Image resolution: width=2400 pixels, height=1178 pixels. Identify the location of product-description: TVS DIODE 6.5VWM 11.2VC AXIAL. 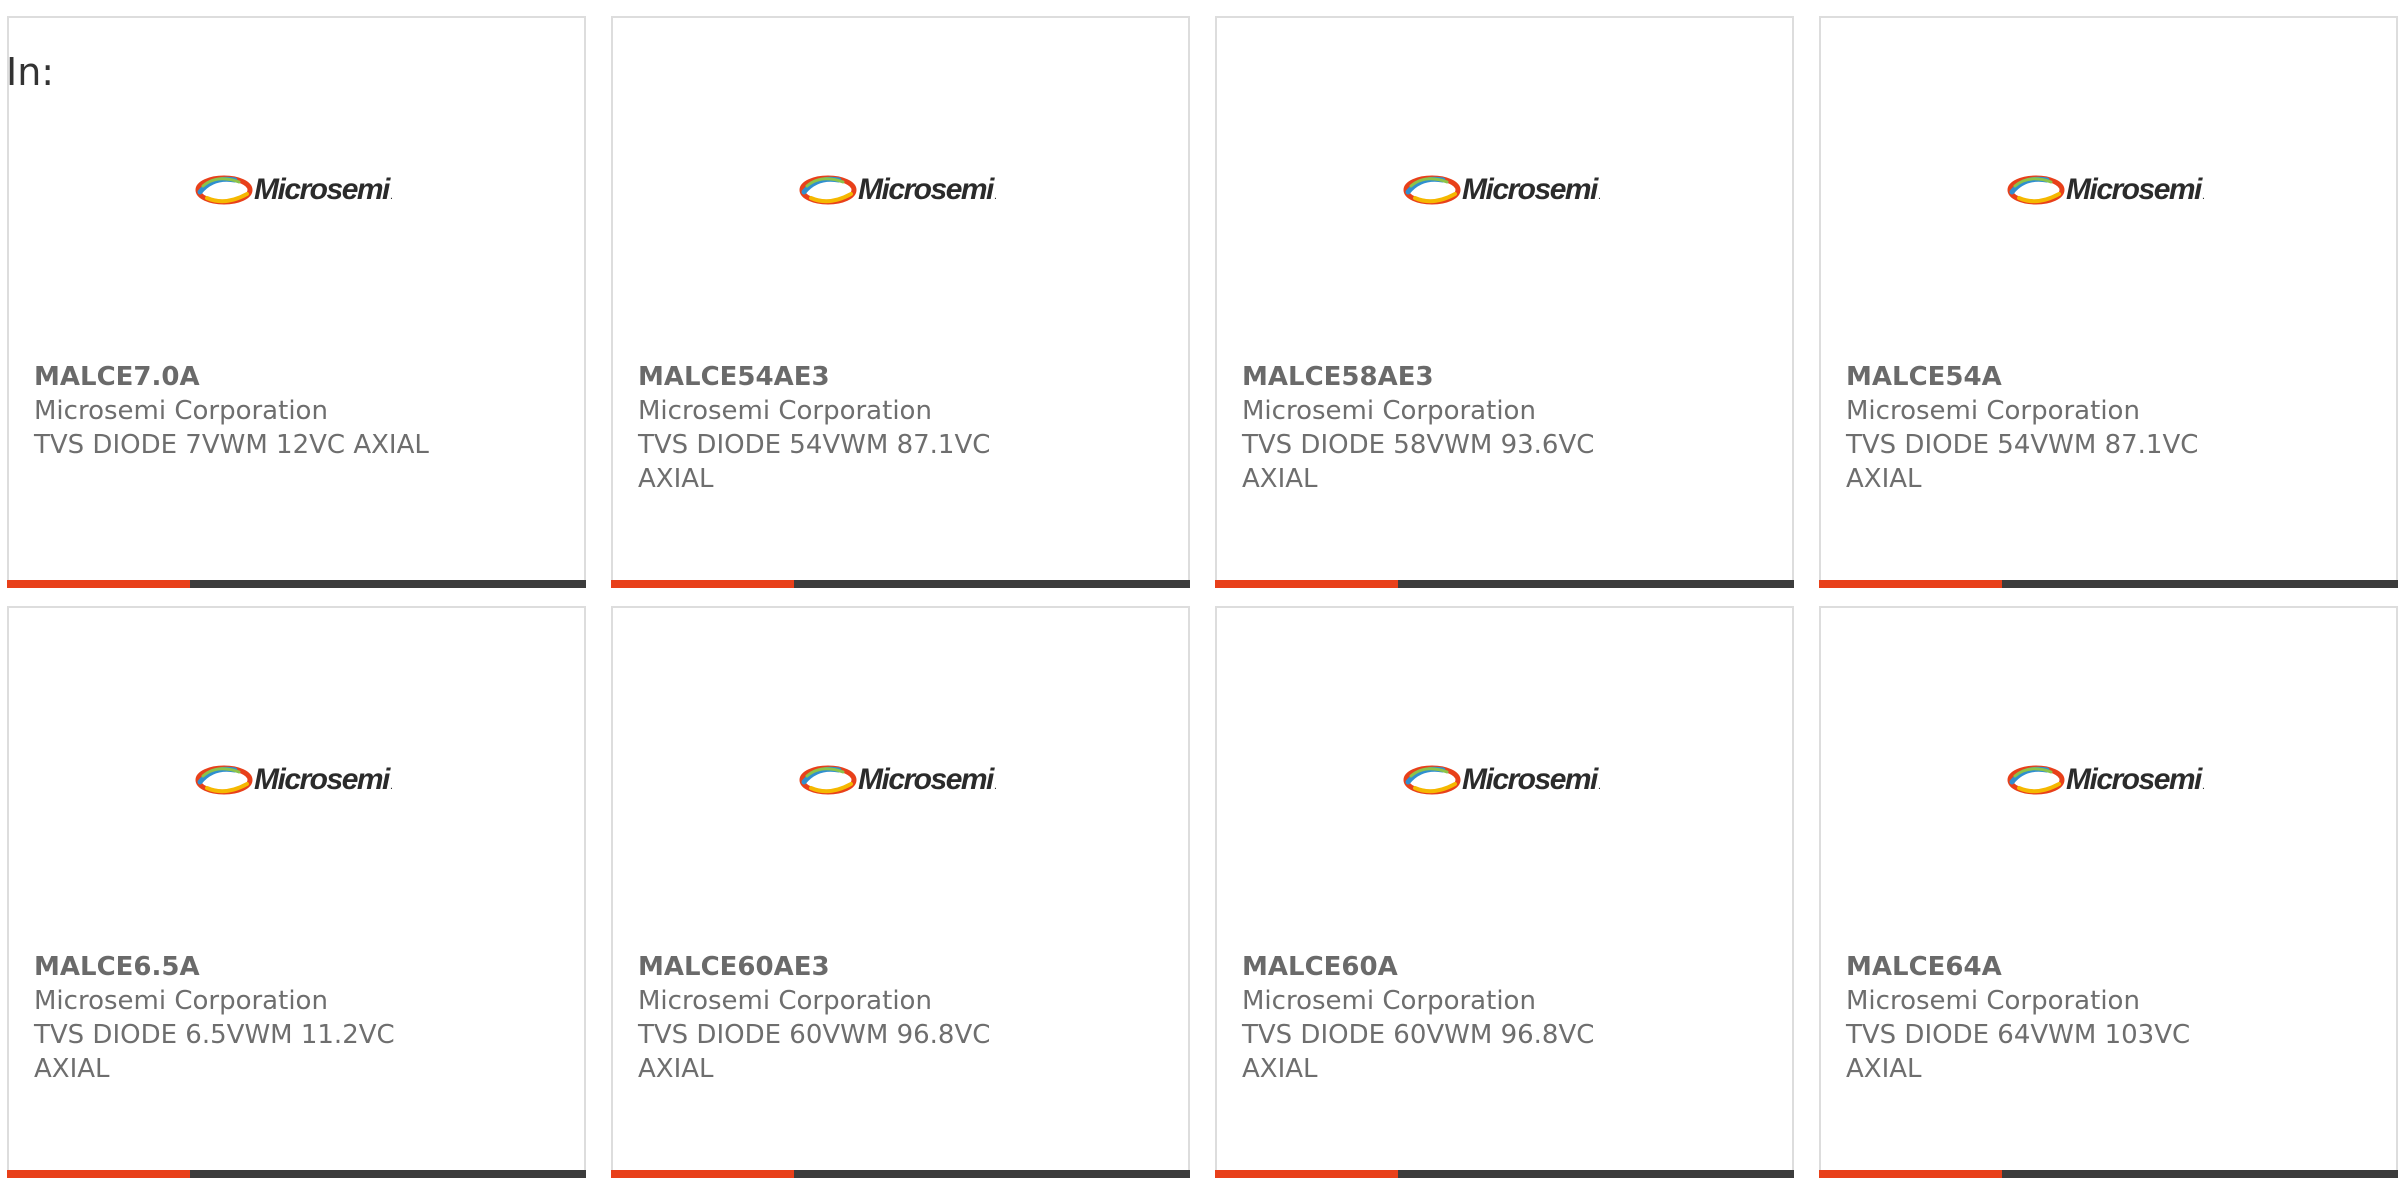
(214, 1052).